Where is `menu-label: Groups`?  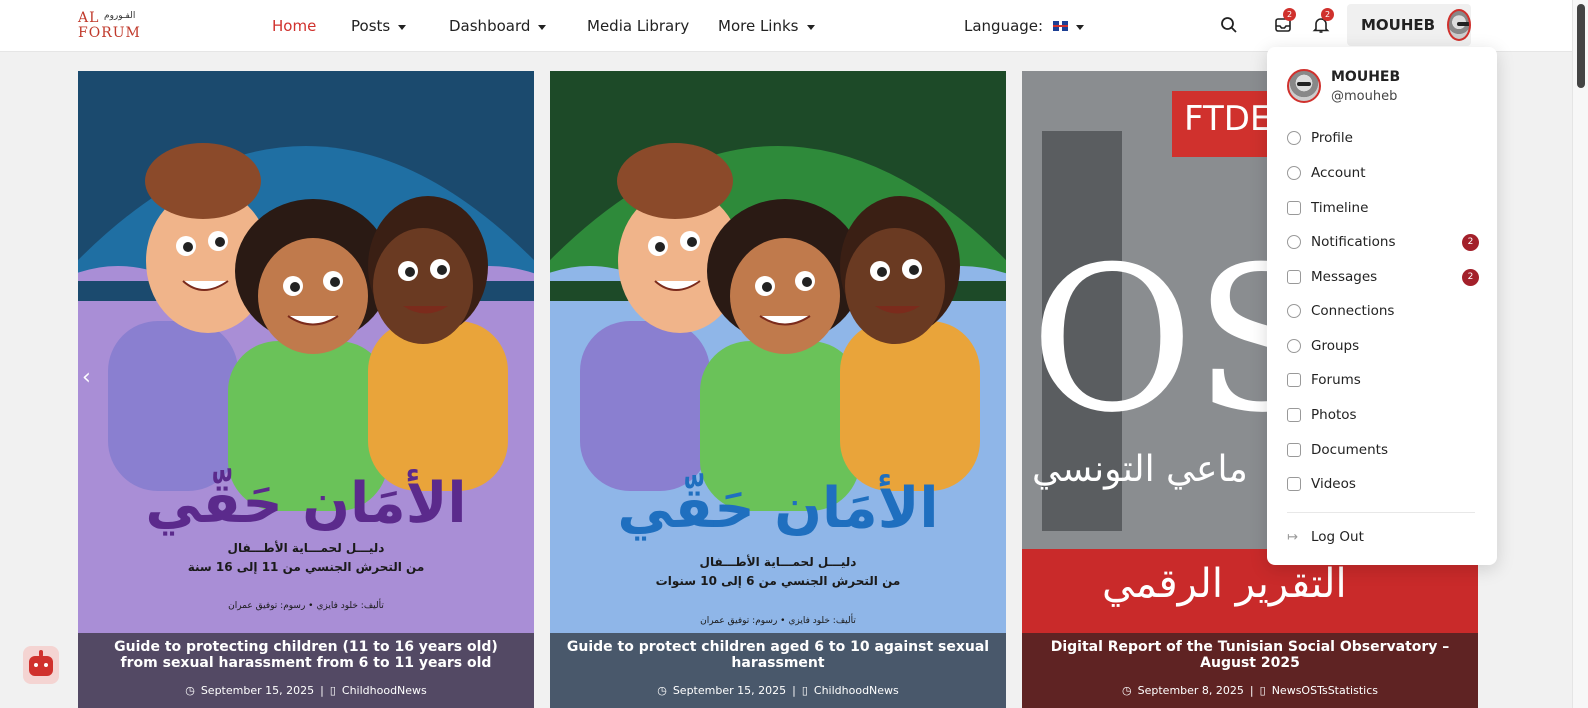 menu-label: Groups is located at coordinates (1335, 346).